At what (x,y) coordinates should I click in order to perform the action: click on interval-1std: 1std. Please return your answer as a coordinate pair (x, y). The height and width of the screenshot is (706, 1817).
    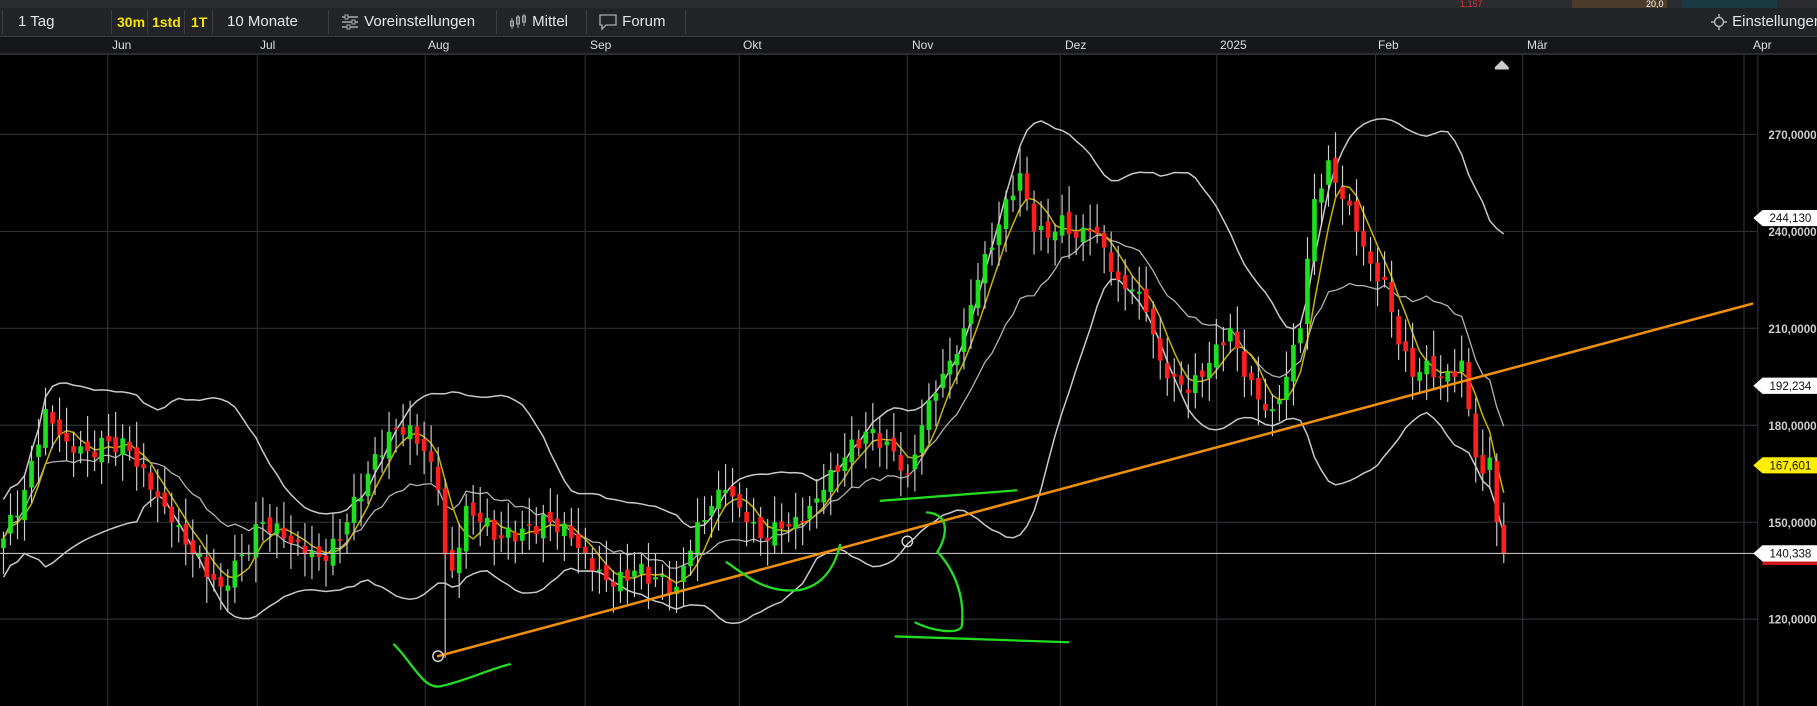
    Looking at the image, I should click on (166, 22).